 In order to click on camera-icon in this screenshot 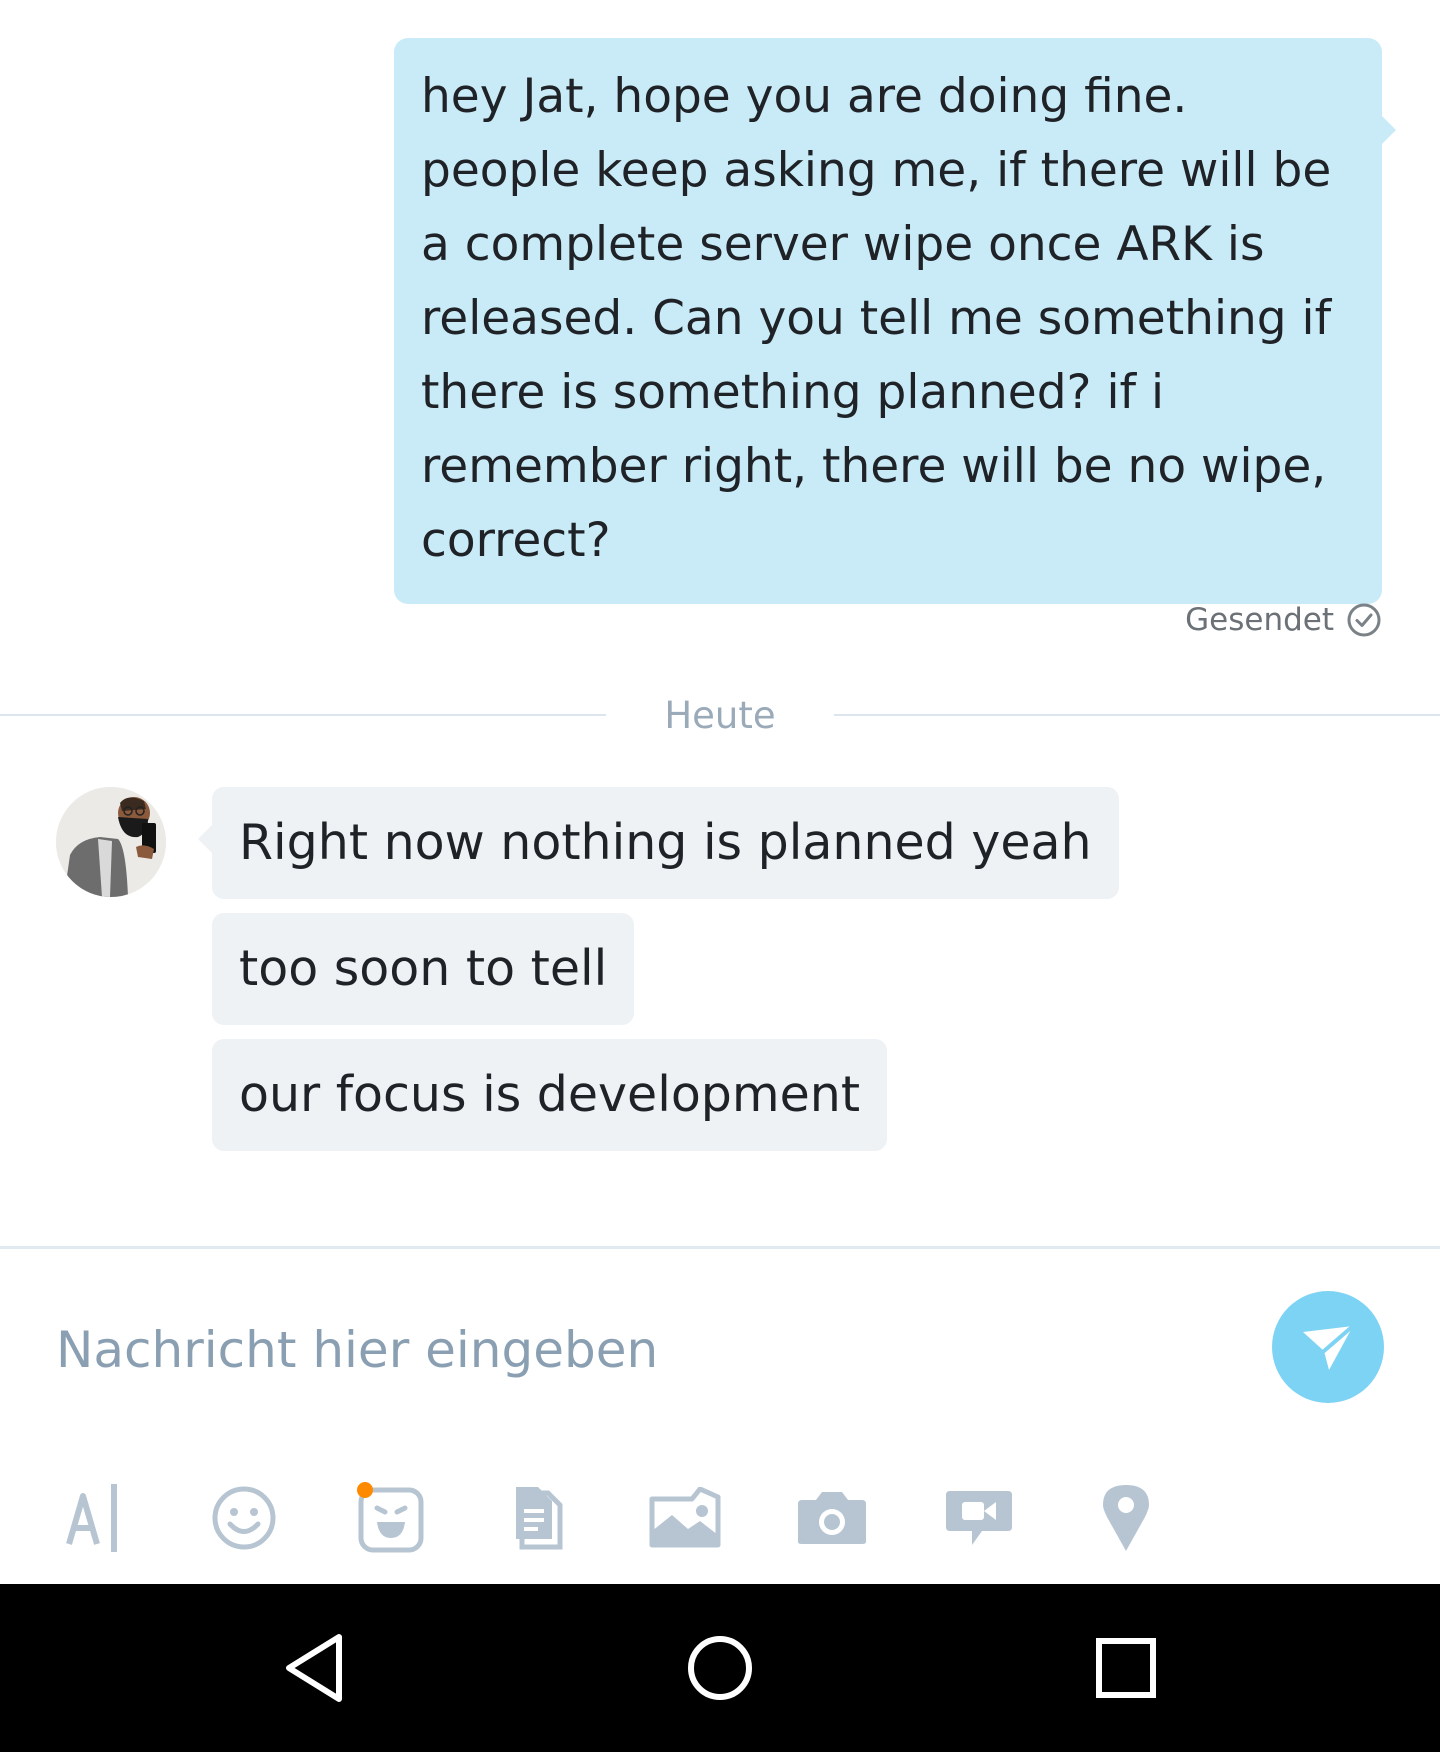, I will do `click(832, 1518)`.